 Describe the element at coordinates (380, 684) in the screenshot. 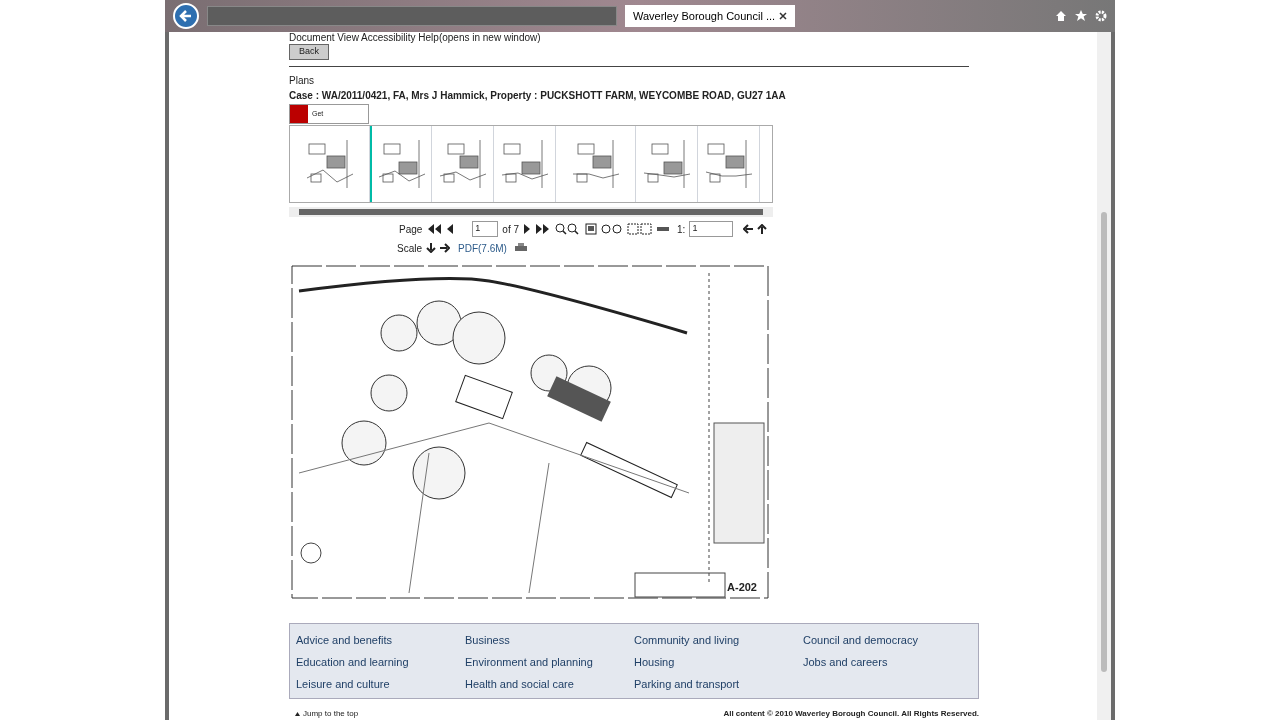

I see `footer-link: Leisure and culture` at that location.